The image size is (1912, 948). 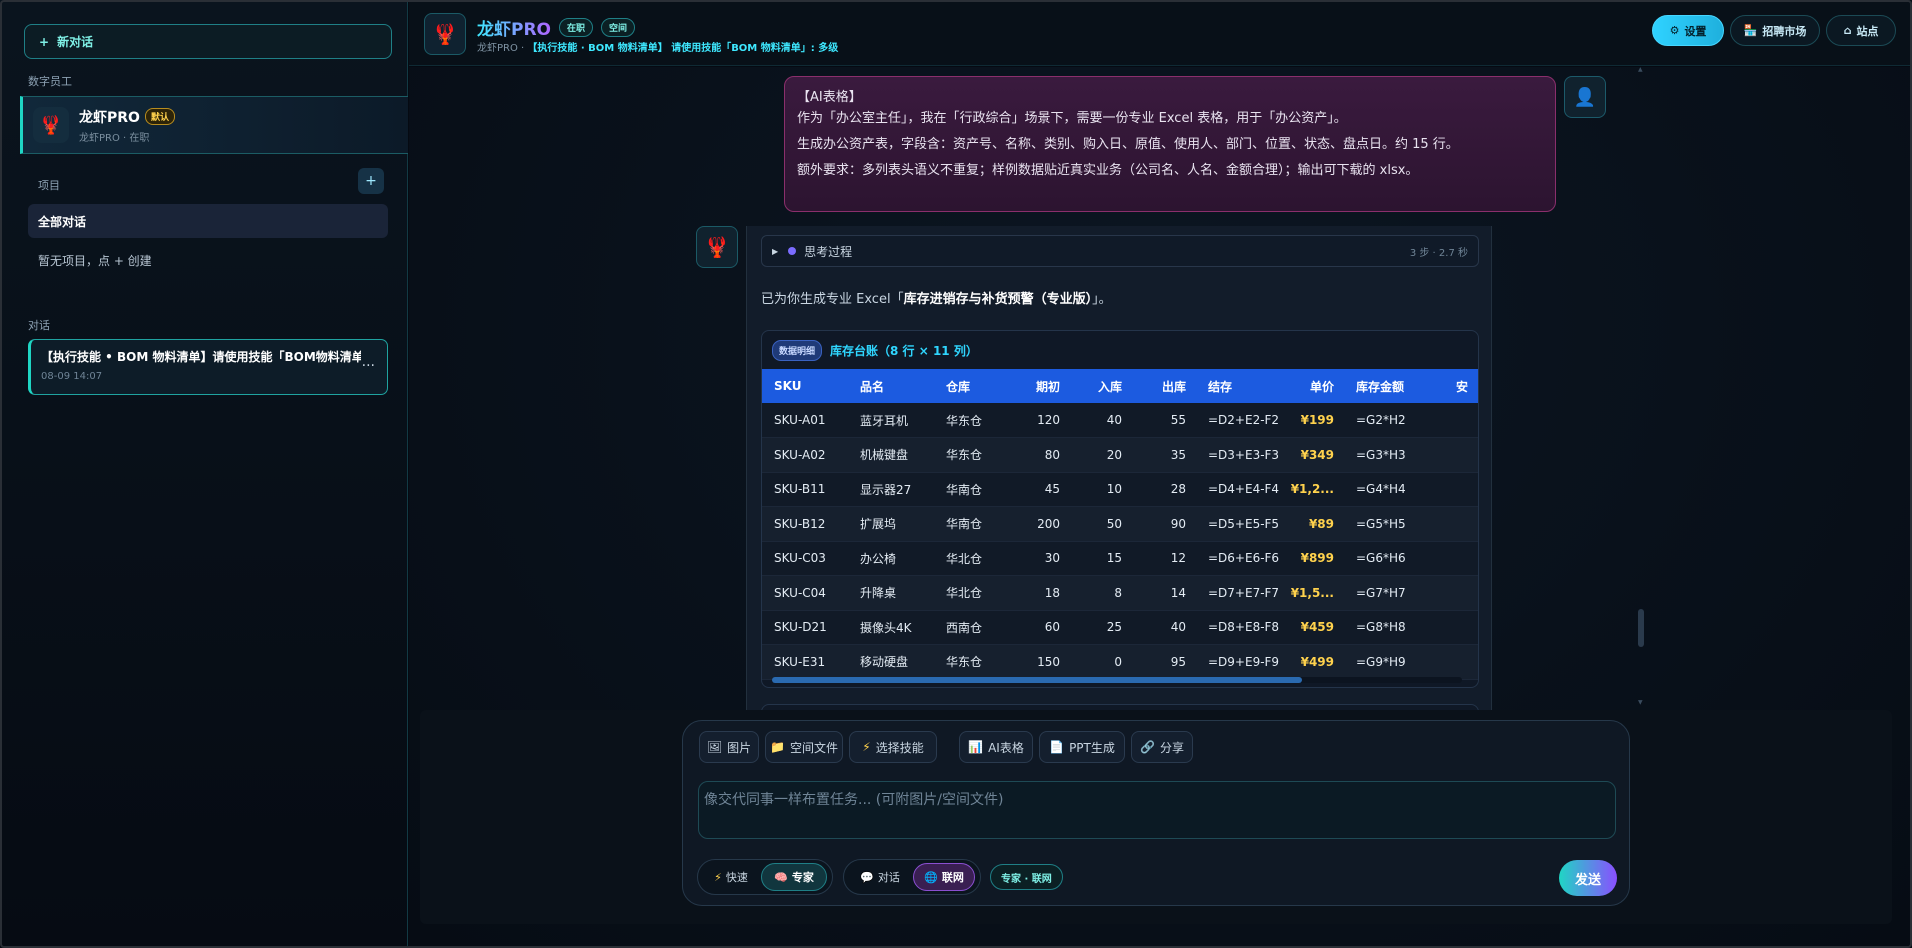 What do you see at coordinates (1037, 386) in the screenshot?
I see `column-header: 期初` at bounding box center [1037, 386].